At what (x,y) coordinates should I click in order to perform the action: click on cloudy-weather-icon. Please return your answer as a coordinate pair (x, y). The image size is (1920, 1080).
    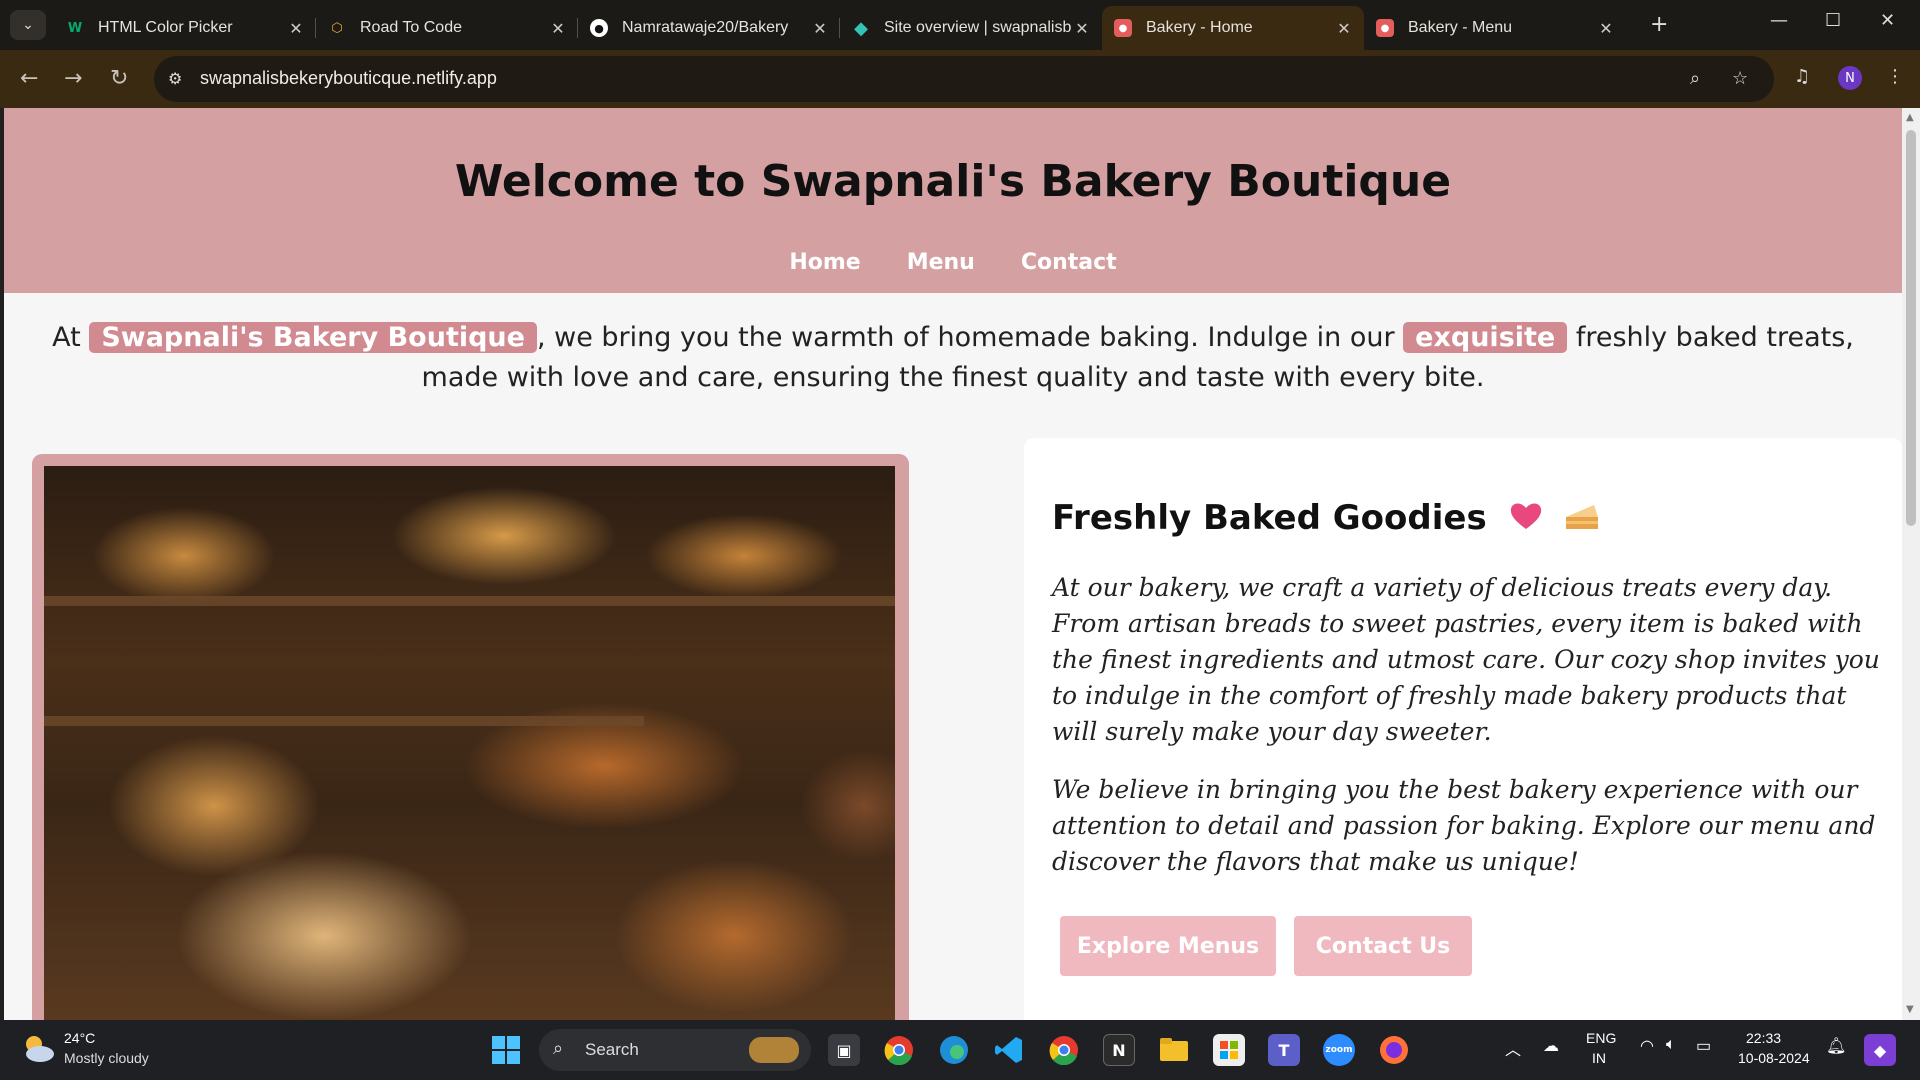
    Looking at the image, I should click on (38, 1049).